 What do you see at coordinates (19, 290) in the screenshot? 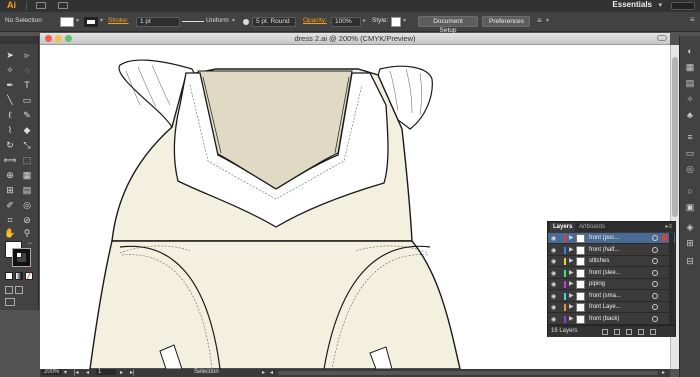
I see `draw-behind-icon` at bounding box center [19, 290].